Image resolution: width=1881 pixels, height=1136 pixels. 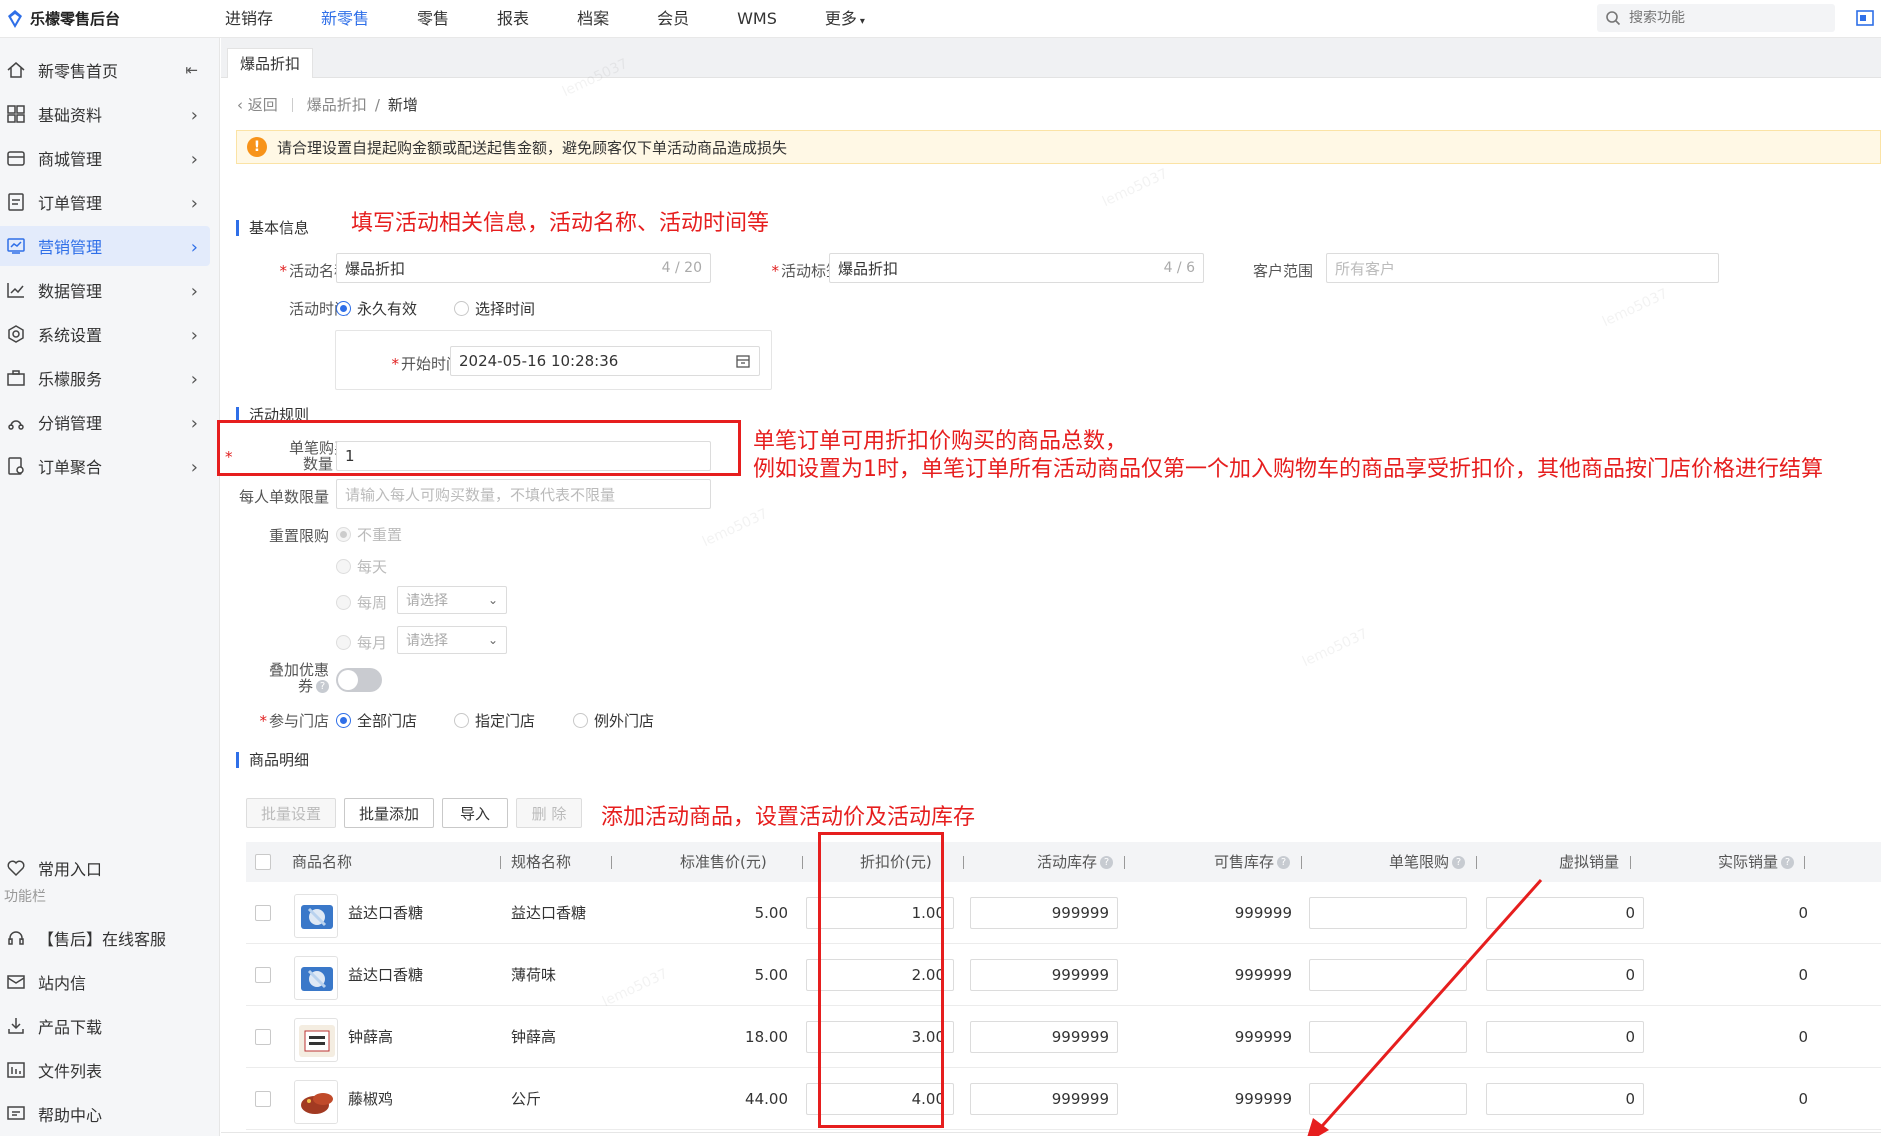 I want to click on radio-store-specified: 指定门店, so click(x=494, y=720).